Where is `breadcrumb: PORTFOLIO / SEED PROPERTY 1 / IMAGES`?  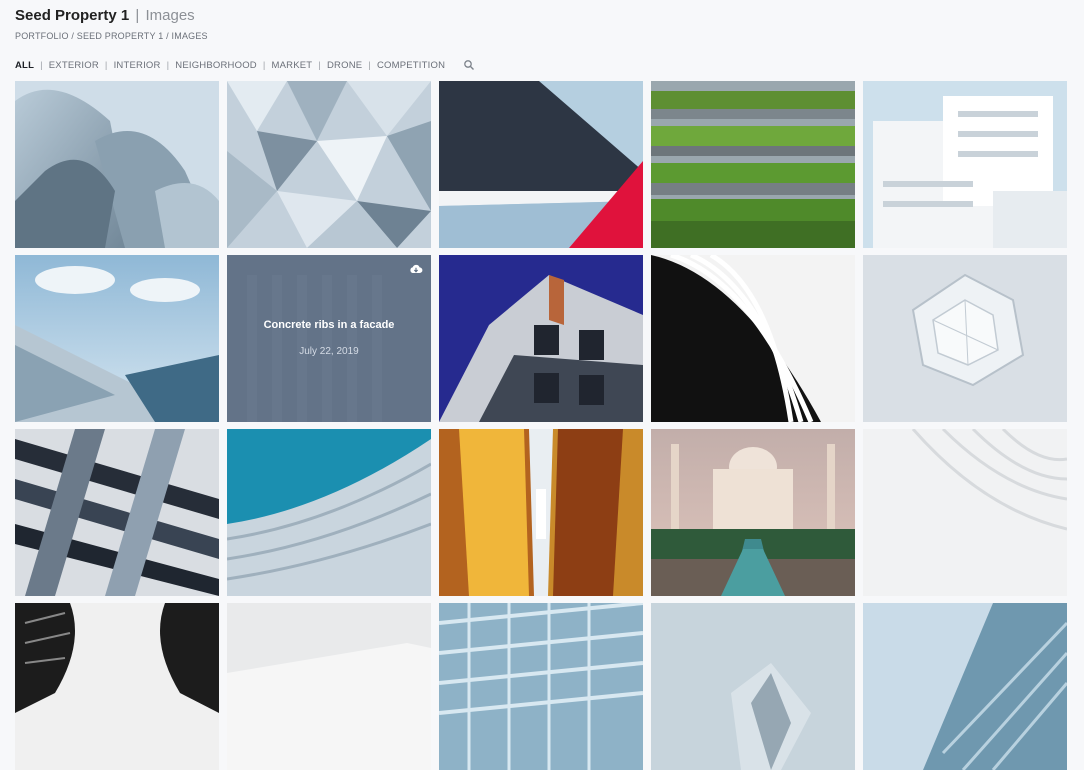 breadcrumb: PORTFOLIO / SEED PROPERTY 1 / IMAGES is located at coordinates (111, 36).